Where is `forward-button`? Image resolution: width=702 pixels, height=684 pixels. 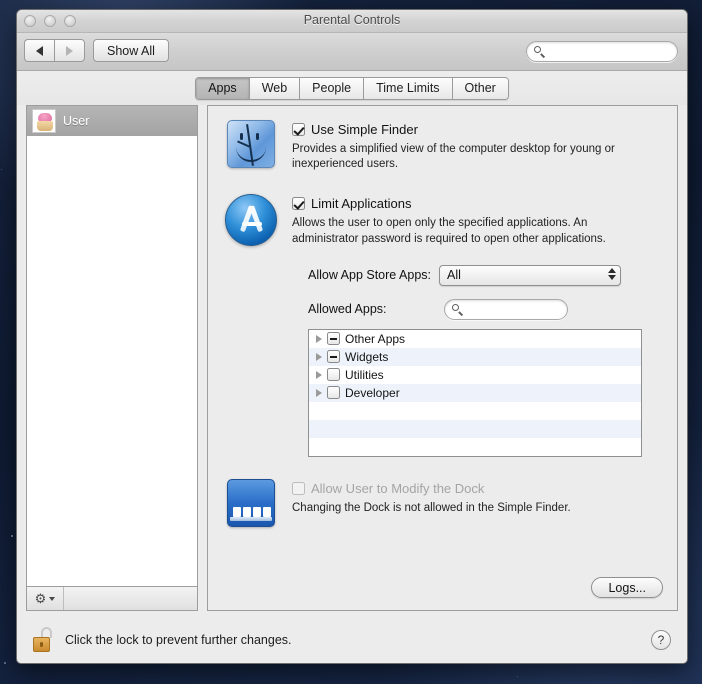 forward-button is located at coordinates (69, 50).